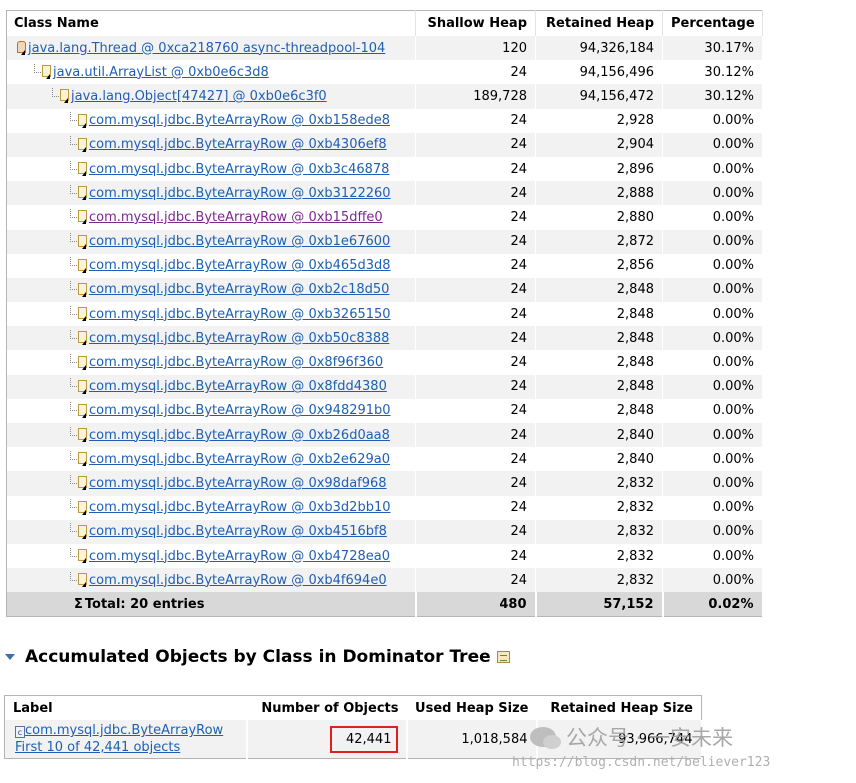 The image size is (856, 783). What do you see at coordinates (199, 96) in the screenshot?
I see `object-link: java.lang.Object[47427] @ 0xb0e6c3f0` at bounding box center [199, 96].